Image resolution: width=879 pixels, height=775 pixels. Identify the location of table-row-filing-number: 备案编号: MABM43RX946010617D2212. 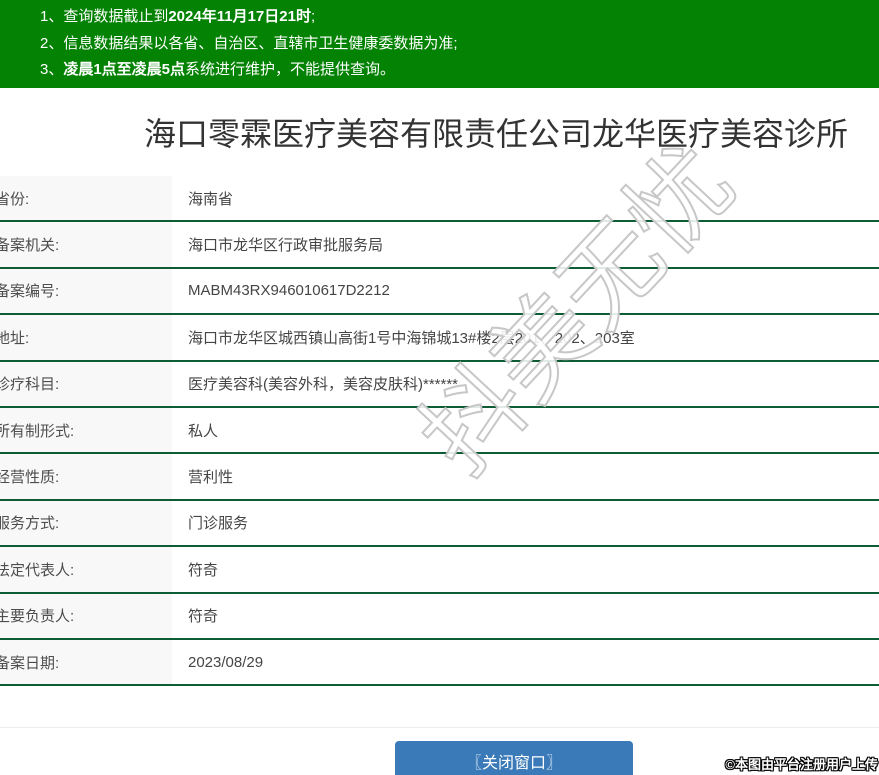
(439, 292).